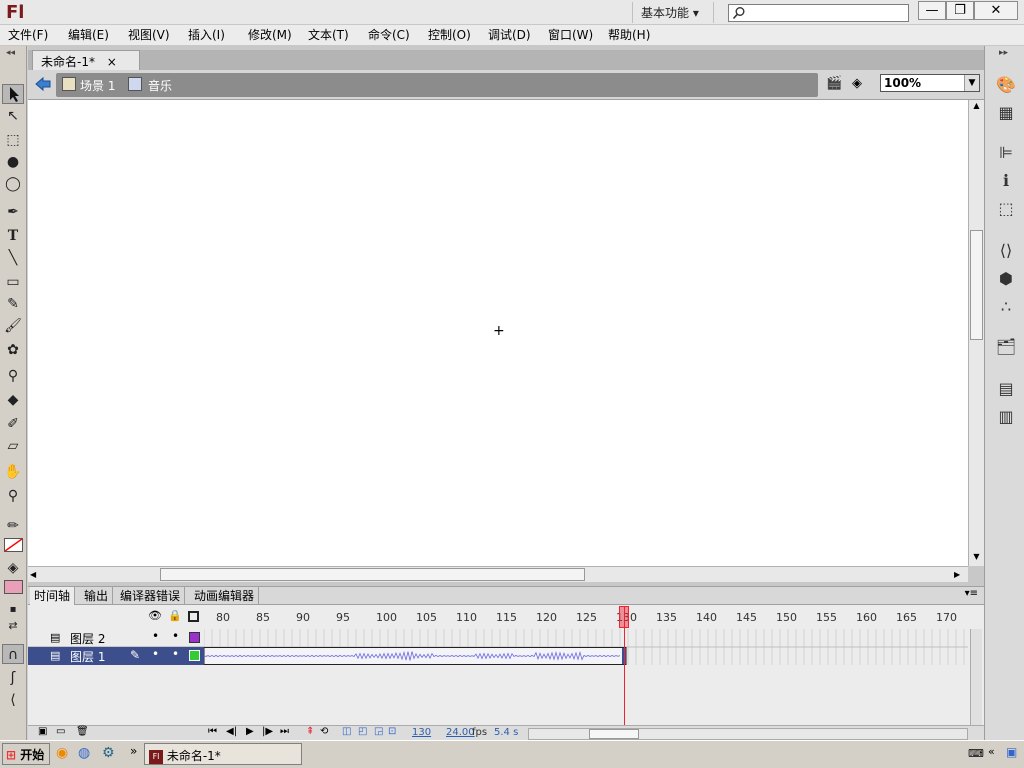 This screenshot has width=1024, height=768. I want to click on menu-file: 文件(F), so click(28, 35).